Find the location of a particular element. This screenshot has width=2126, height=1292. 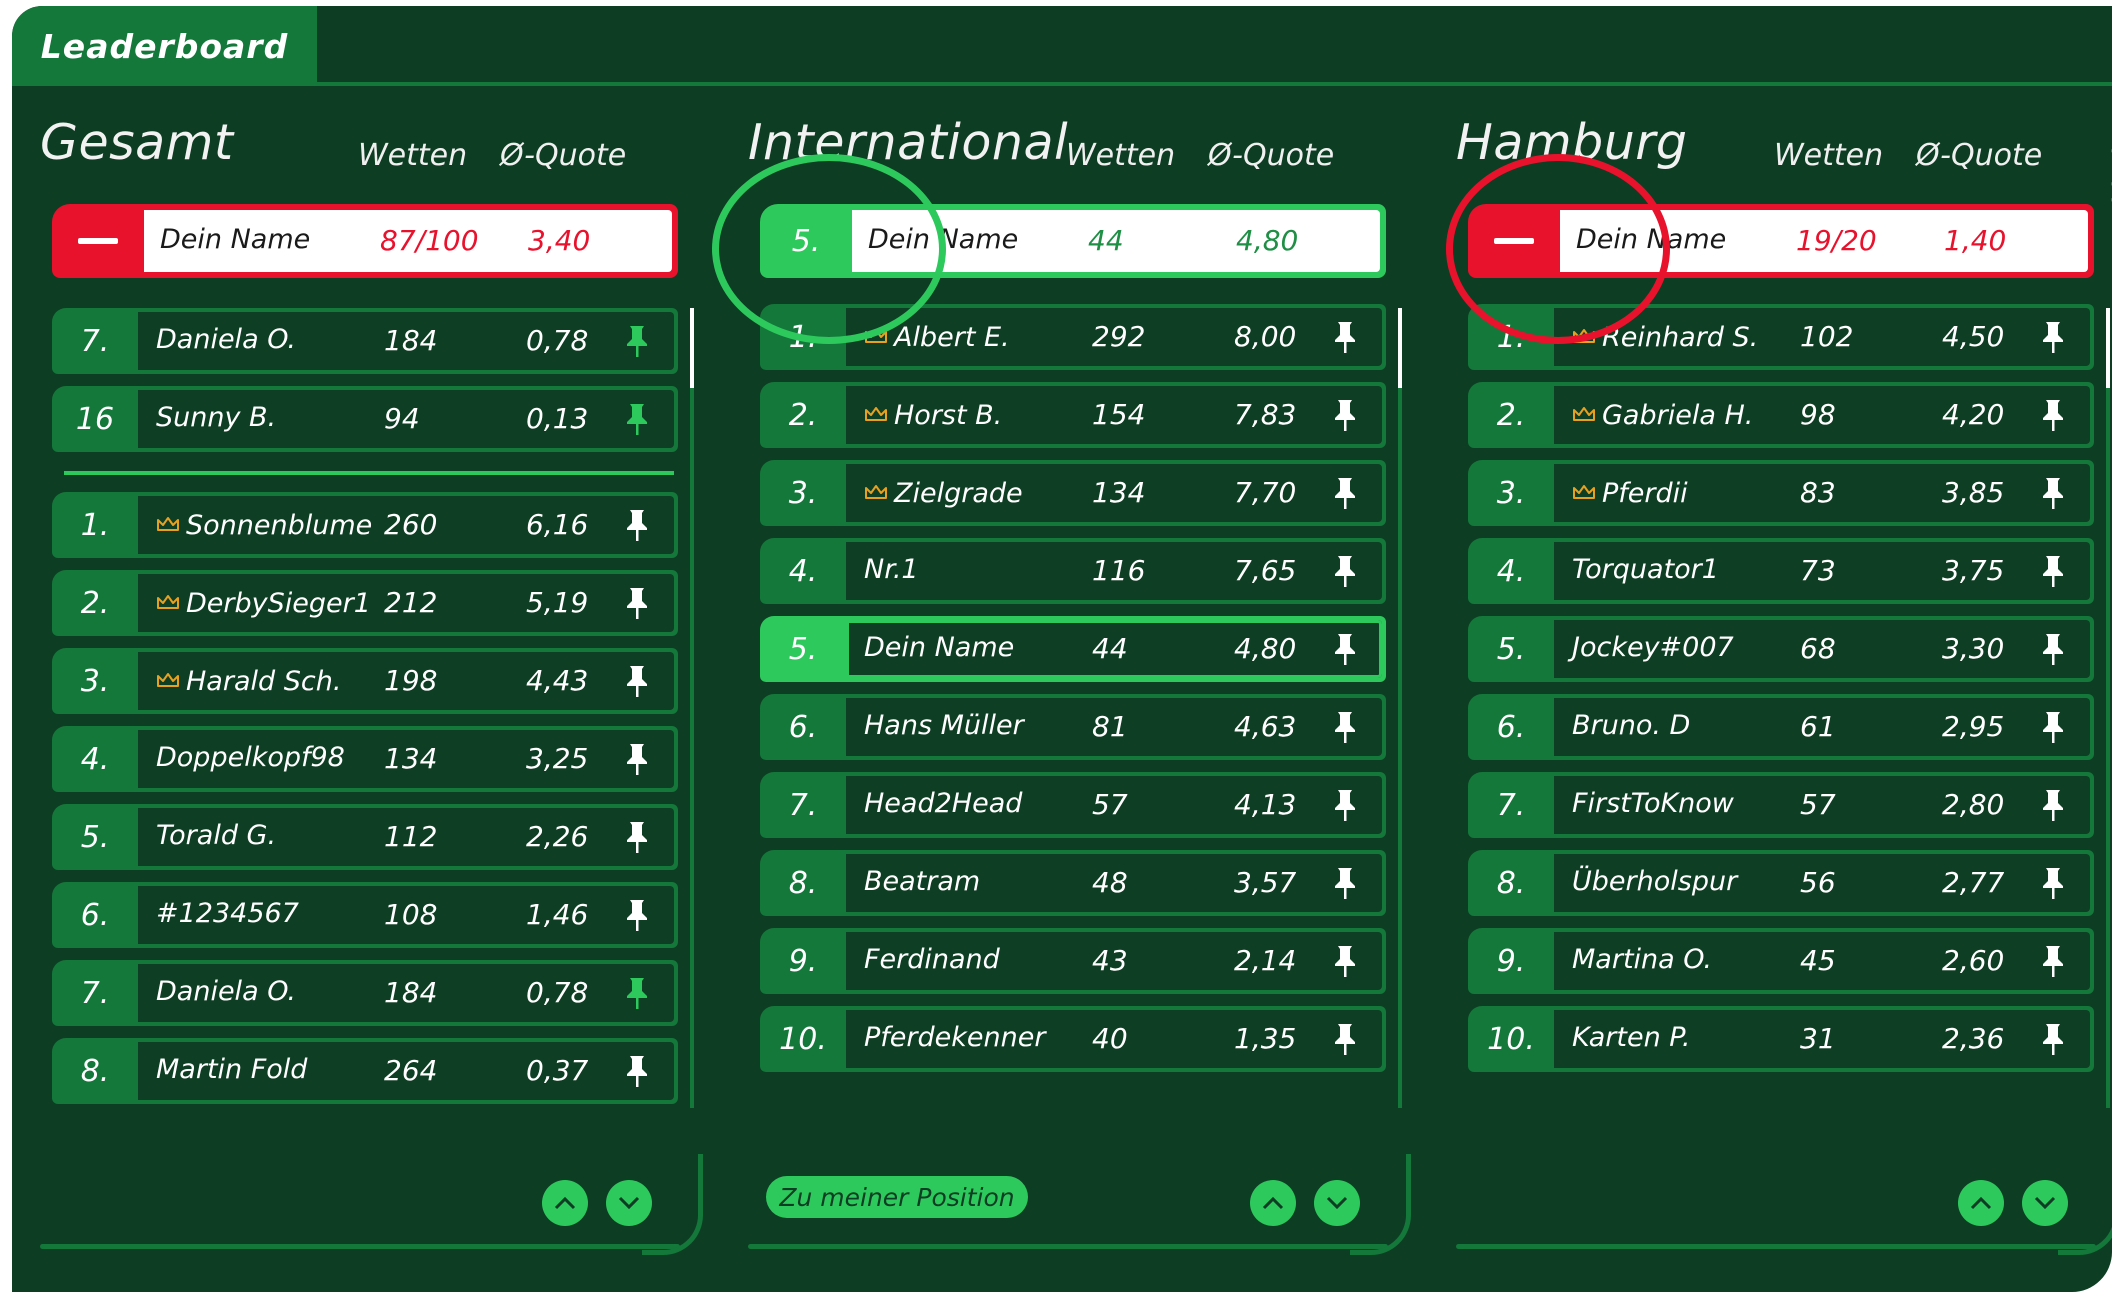

leaderboard-row: 5. Torald G. 112 2,26 is located at coordinates (365, 837).